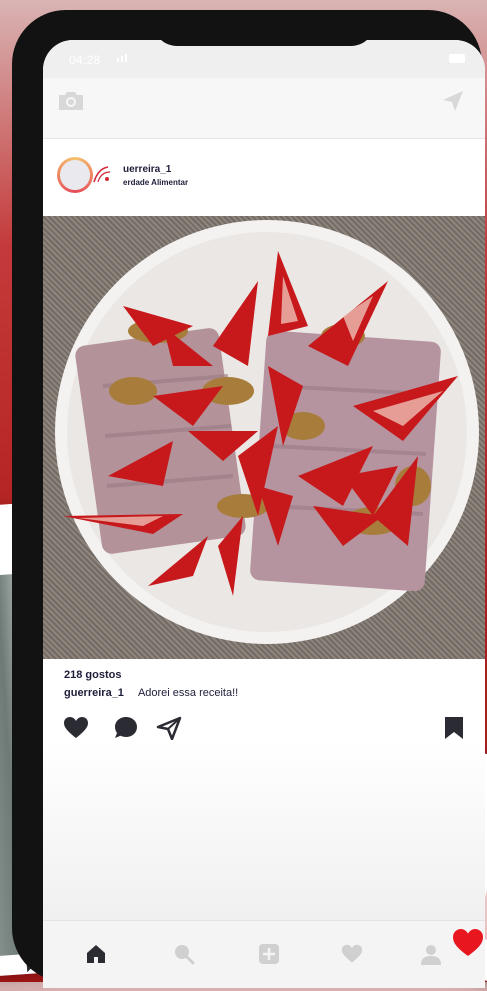  What do you see at coordinates (264, 178) in the screenshot?
I see `post-header: uerreira_1 erdade Alimentar` at bounding box center [264, 178].